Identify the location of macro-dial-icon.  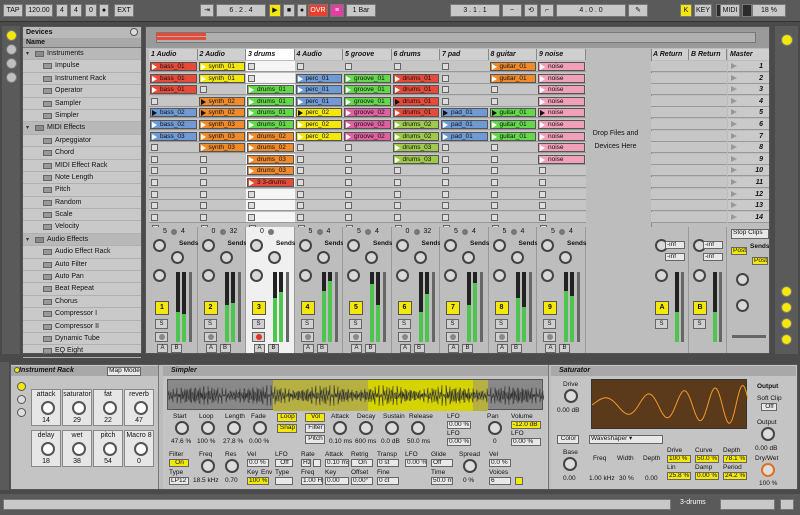
(79, 449).